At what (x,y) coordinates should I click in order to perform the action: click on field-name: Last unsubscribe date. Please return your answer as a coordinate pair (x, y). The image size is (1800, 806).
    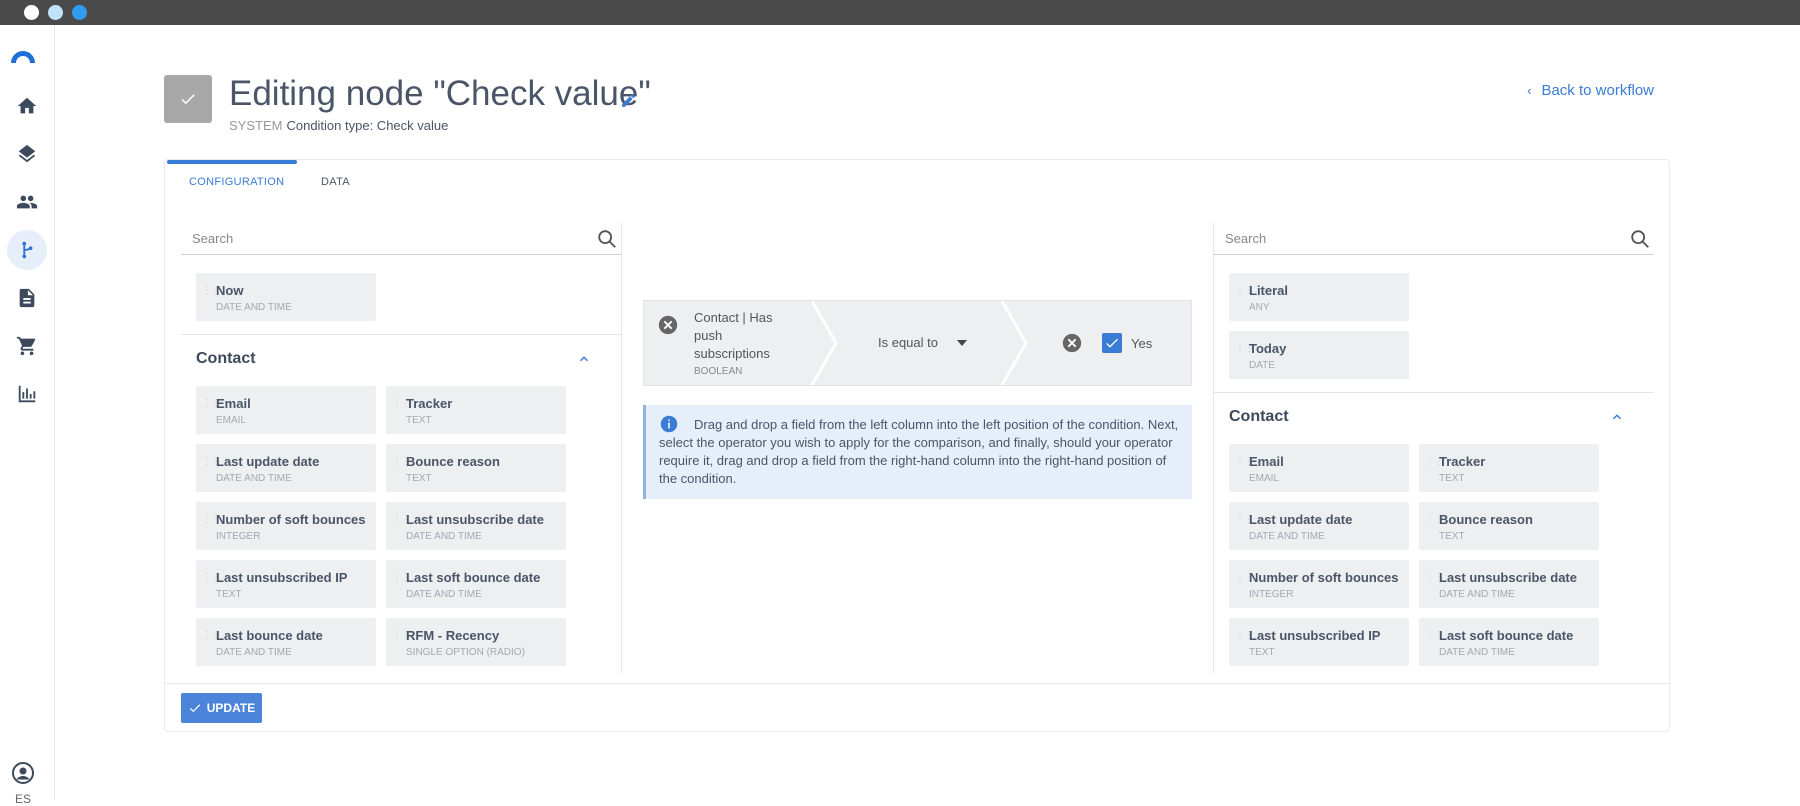
    Looking at the image, I should click on (475, 519).